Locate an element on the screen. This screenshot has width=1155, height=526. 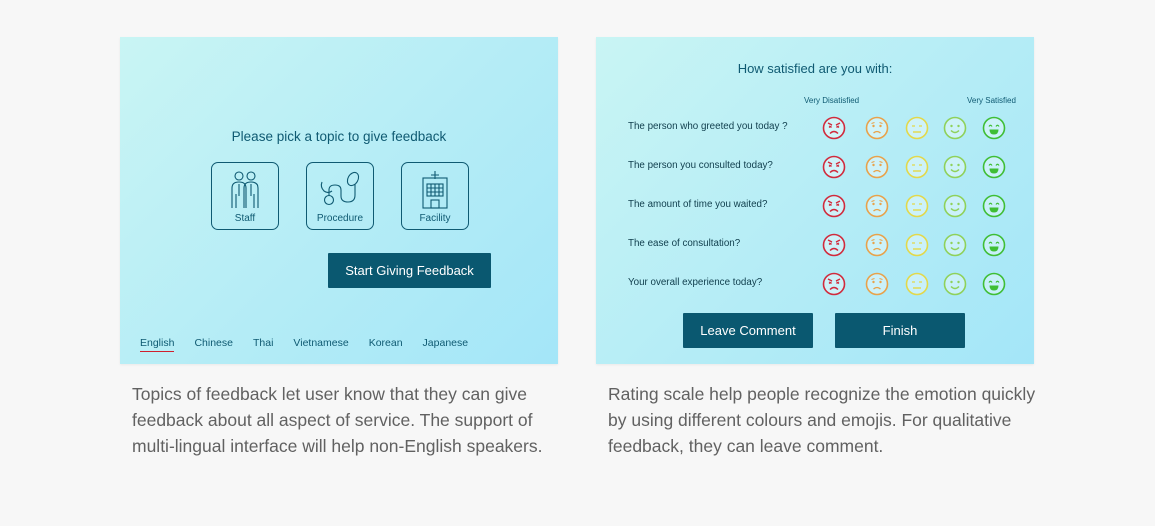
question-text: The amount of time you waited? is located at coordinates (698, 204).